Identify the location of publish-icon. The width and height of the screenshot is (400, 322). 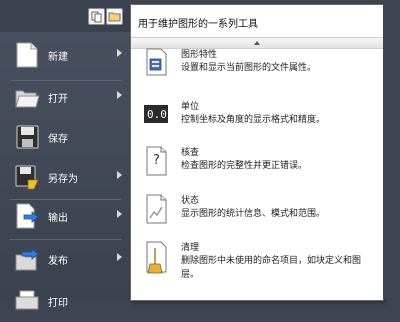
(27, 259).